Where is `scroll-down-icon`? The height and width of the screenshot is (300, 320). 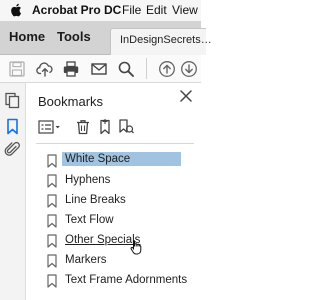 scroll-down-icon is located at coordinates (189, 69).